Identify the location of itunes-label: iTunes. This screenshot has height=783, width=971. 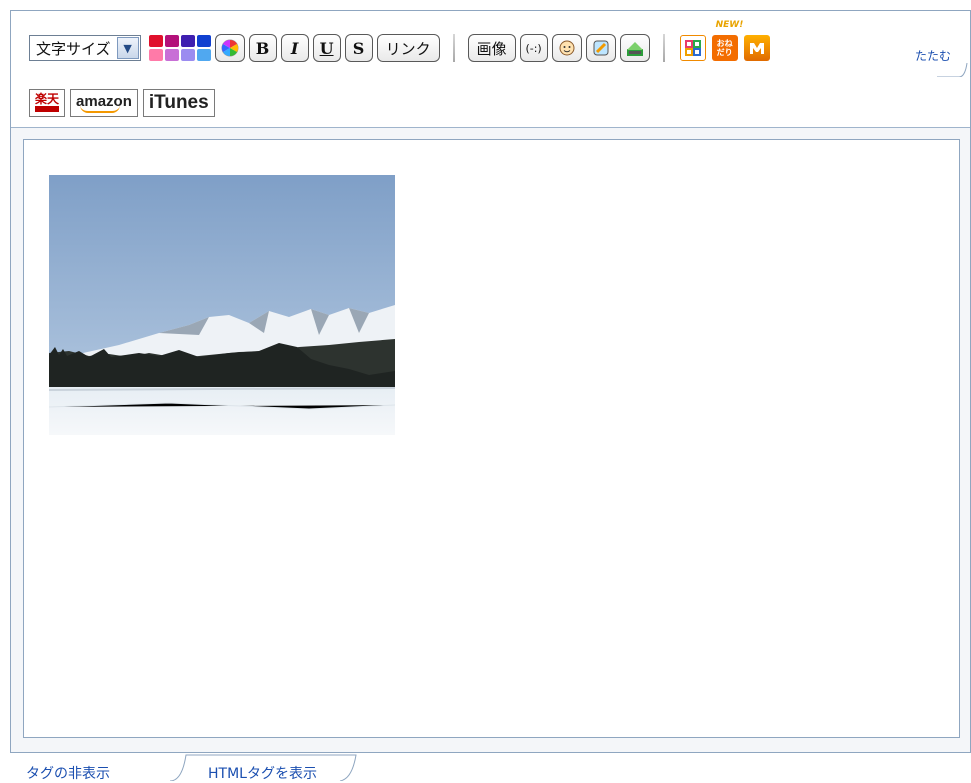
(178, 102).